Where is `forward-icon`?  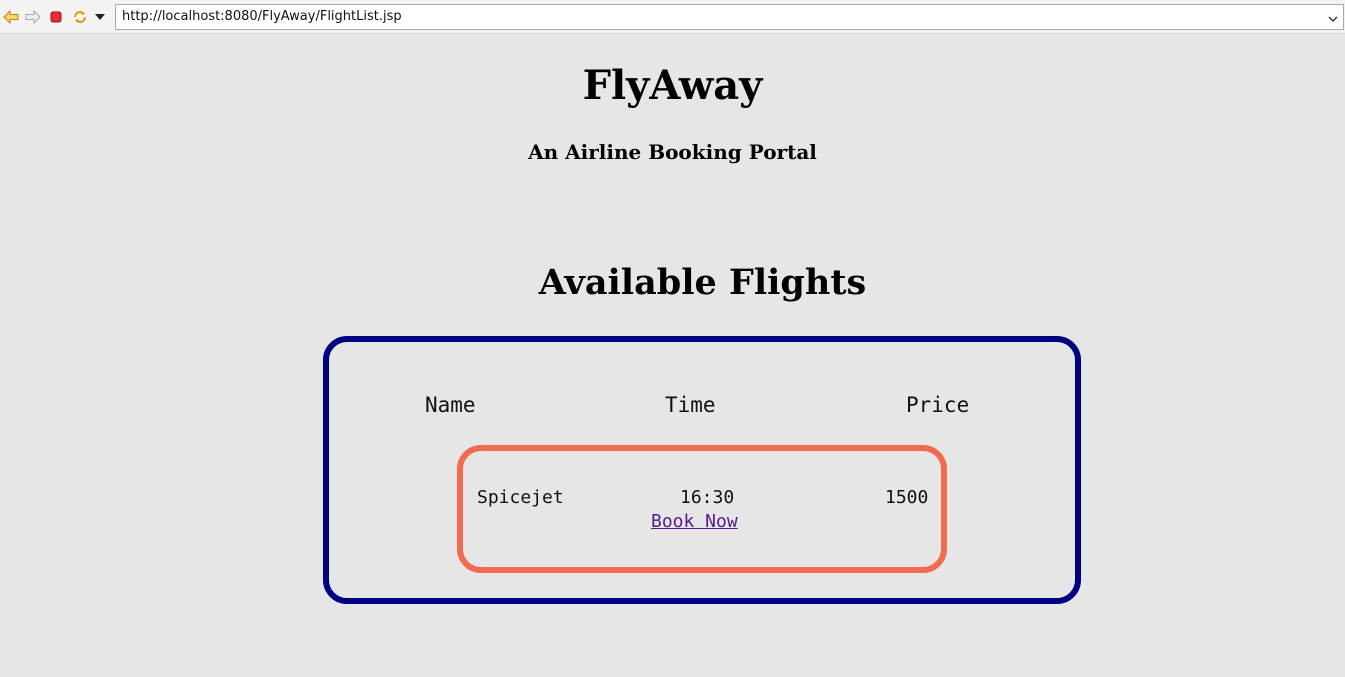
forward-icon is located at coordinates (33, 17).